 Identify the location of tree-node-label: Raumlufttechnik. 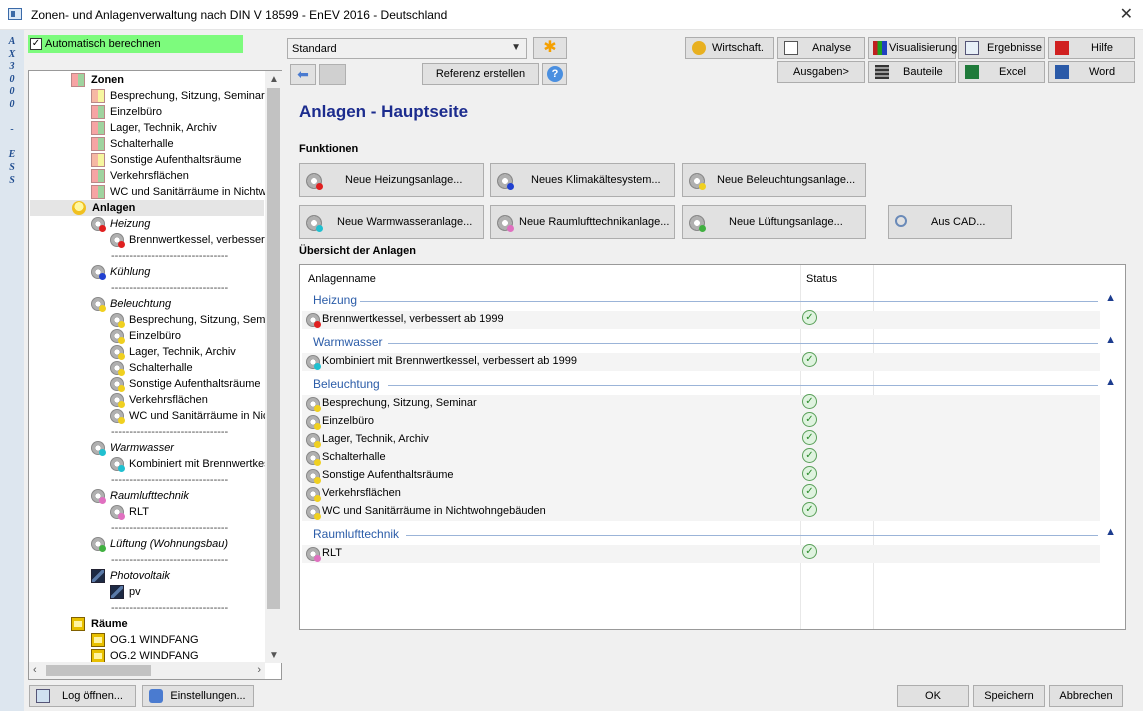
(149, 496).